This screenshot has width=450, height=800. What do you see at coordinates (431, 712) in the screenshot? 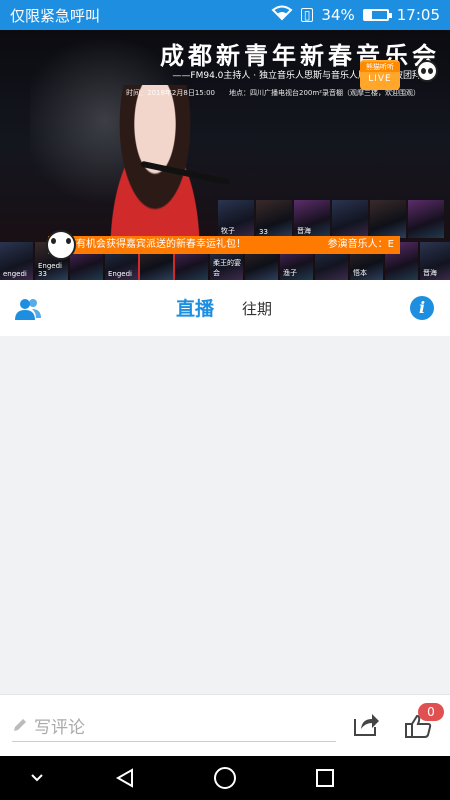
I see `like-count-badge: 0` at bounding box center [431, 712].